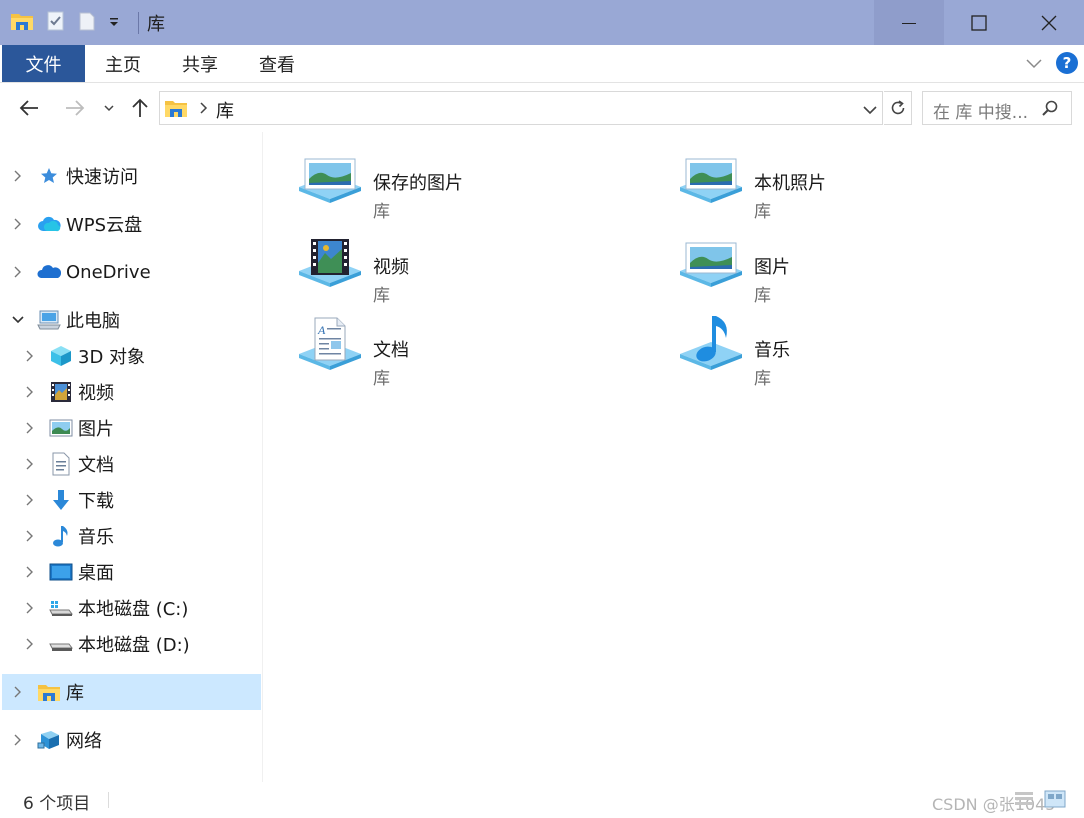 The image size is (1084, 818). What do you see at coordinates (131, 740) in the screenshot?
I see `sidebar-item-network: 网络` at bounding box center [131, 740].